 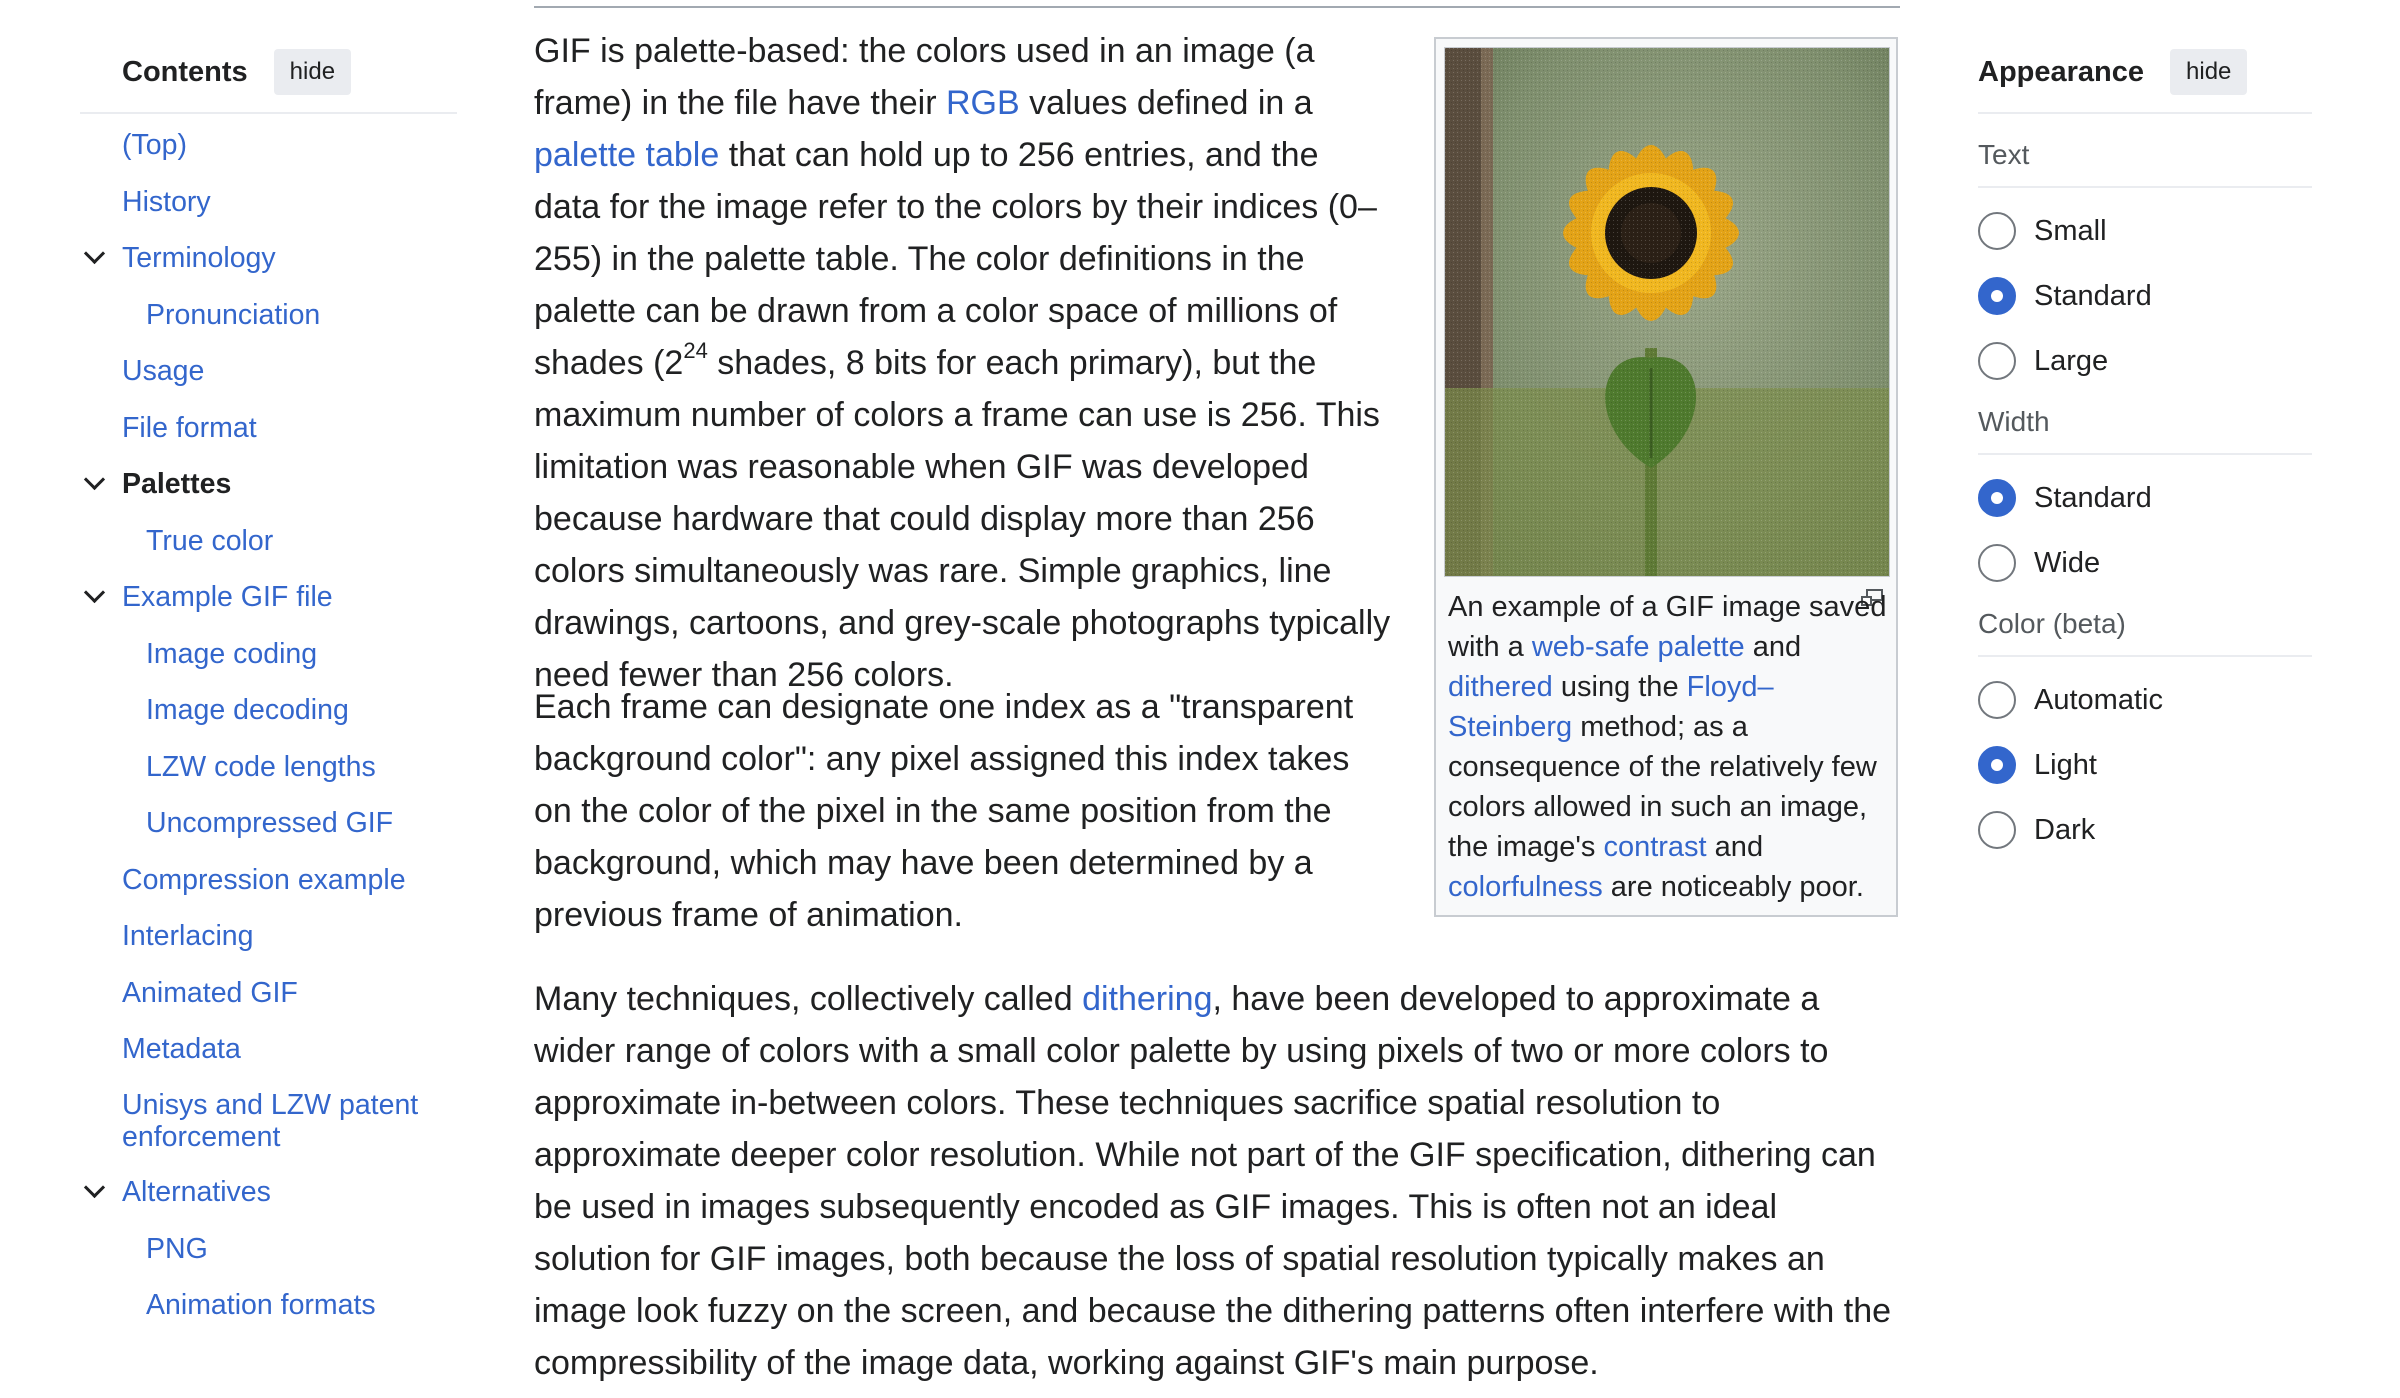 What do you see at coordinates (2145, 765) in the screenshot?
I see `radio-color-light: Light` at bounding box center [2145, 765].